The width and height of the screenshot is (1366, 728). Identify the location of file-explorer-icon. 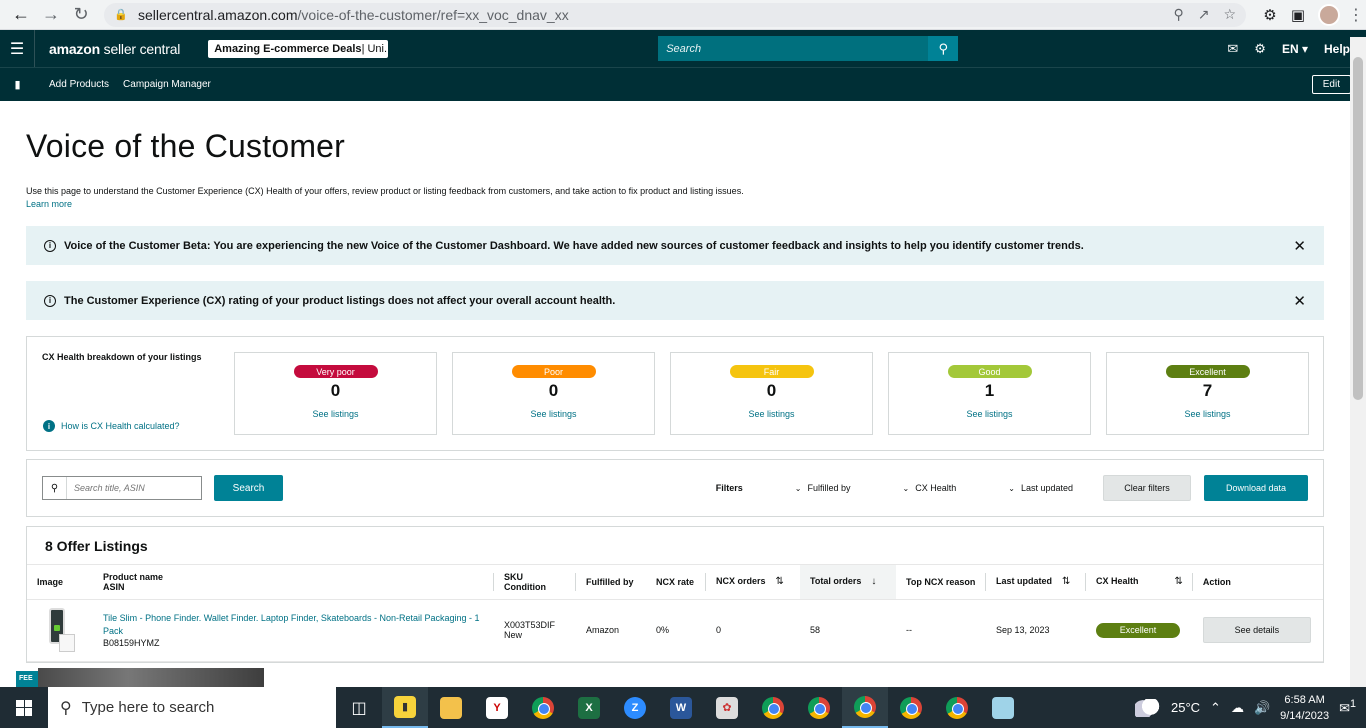
(451, 707).